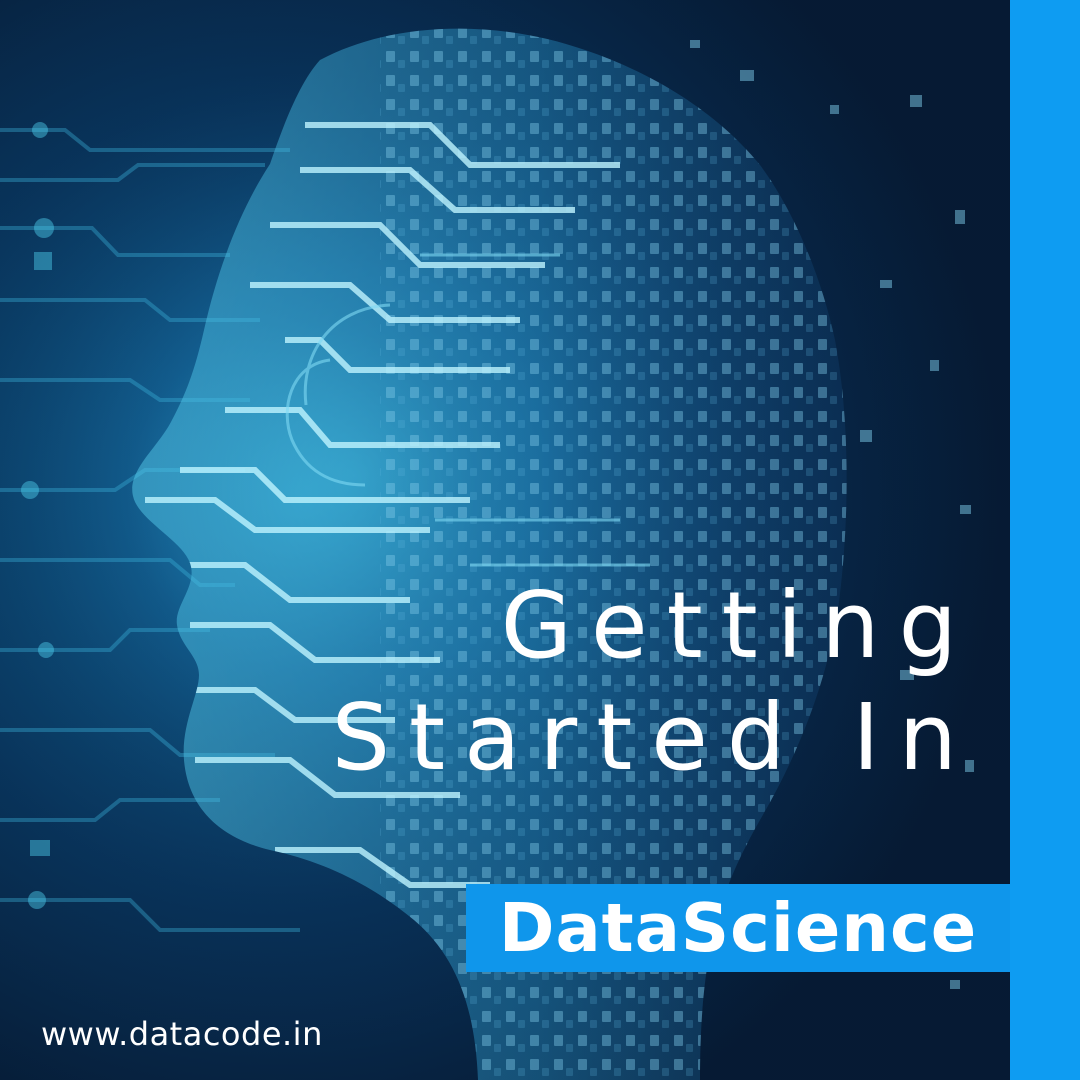  Describe the element at coordinates (1045, 540) in the screenshot. I see `accent-side-stripe` at that location.